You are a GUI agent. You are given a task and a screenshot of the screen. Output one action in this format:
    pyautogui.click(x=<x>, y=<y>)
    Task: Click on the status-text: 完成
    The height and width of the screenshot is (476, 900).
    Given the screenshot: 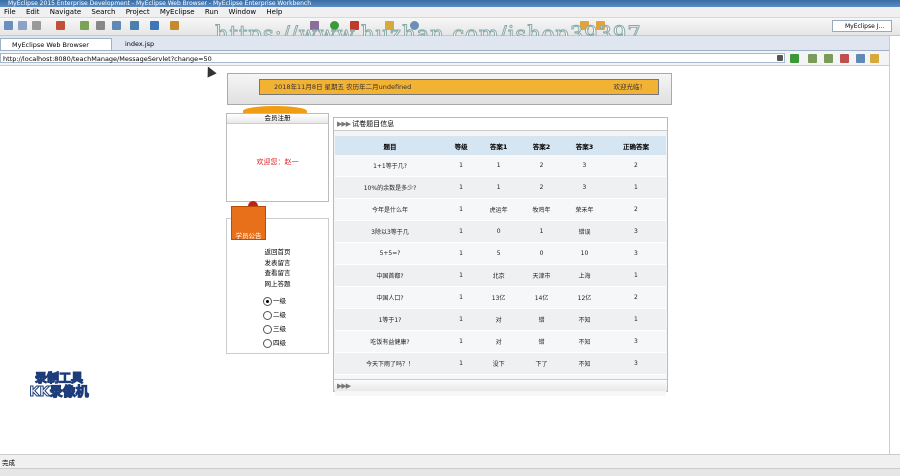 What is the action you would take?
    pyautogui.click(x=8, y=463)
    